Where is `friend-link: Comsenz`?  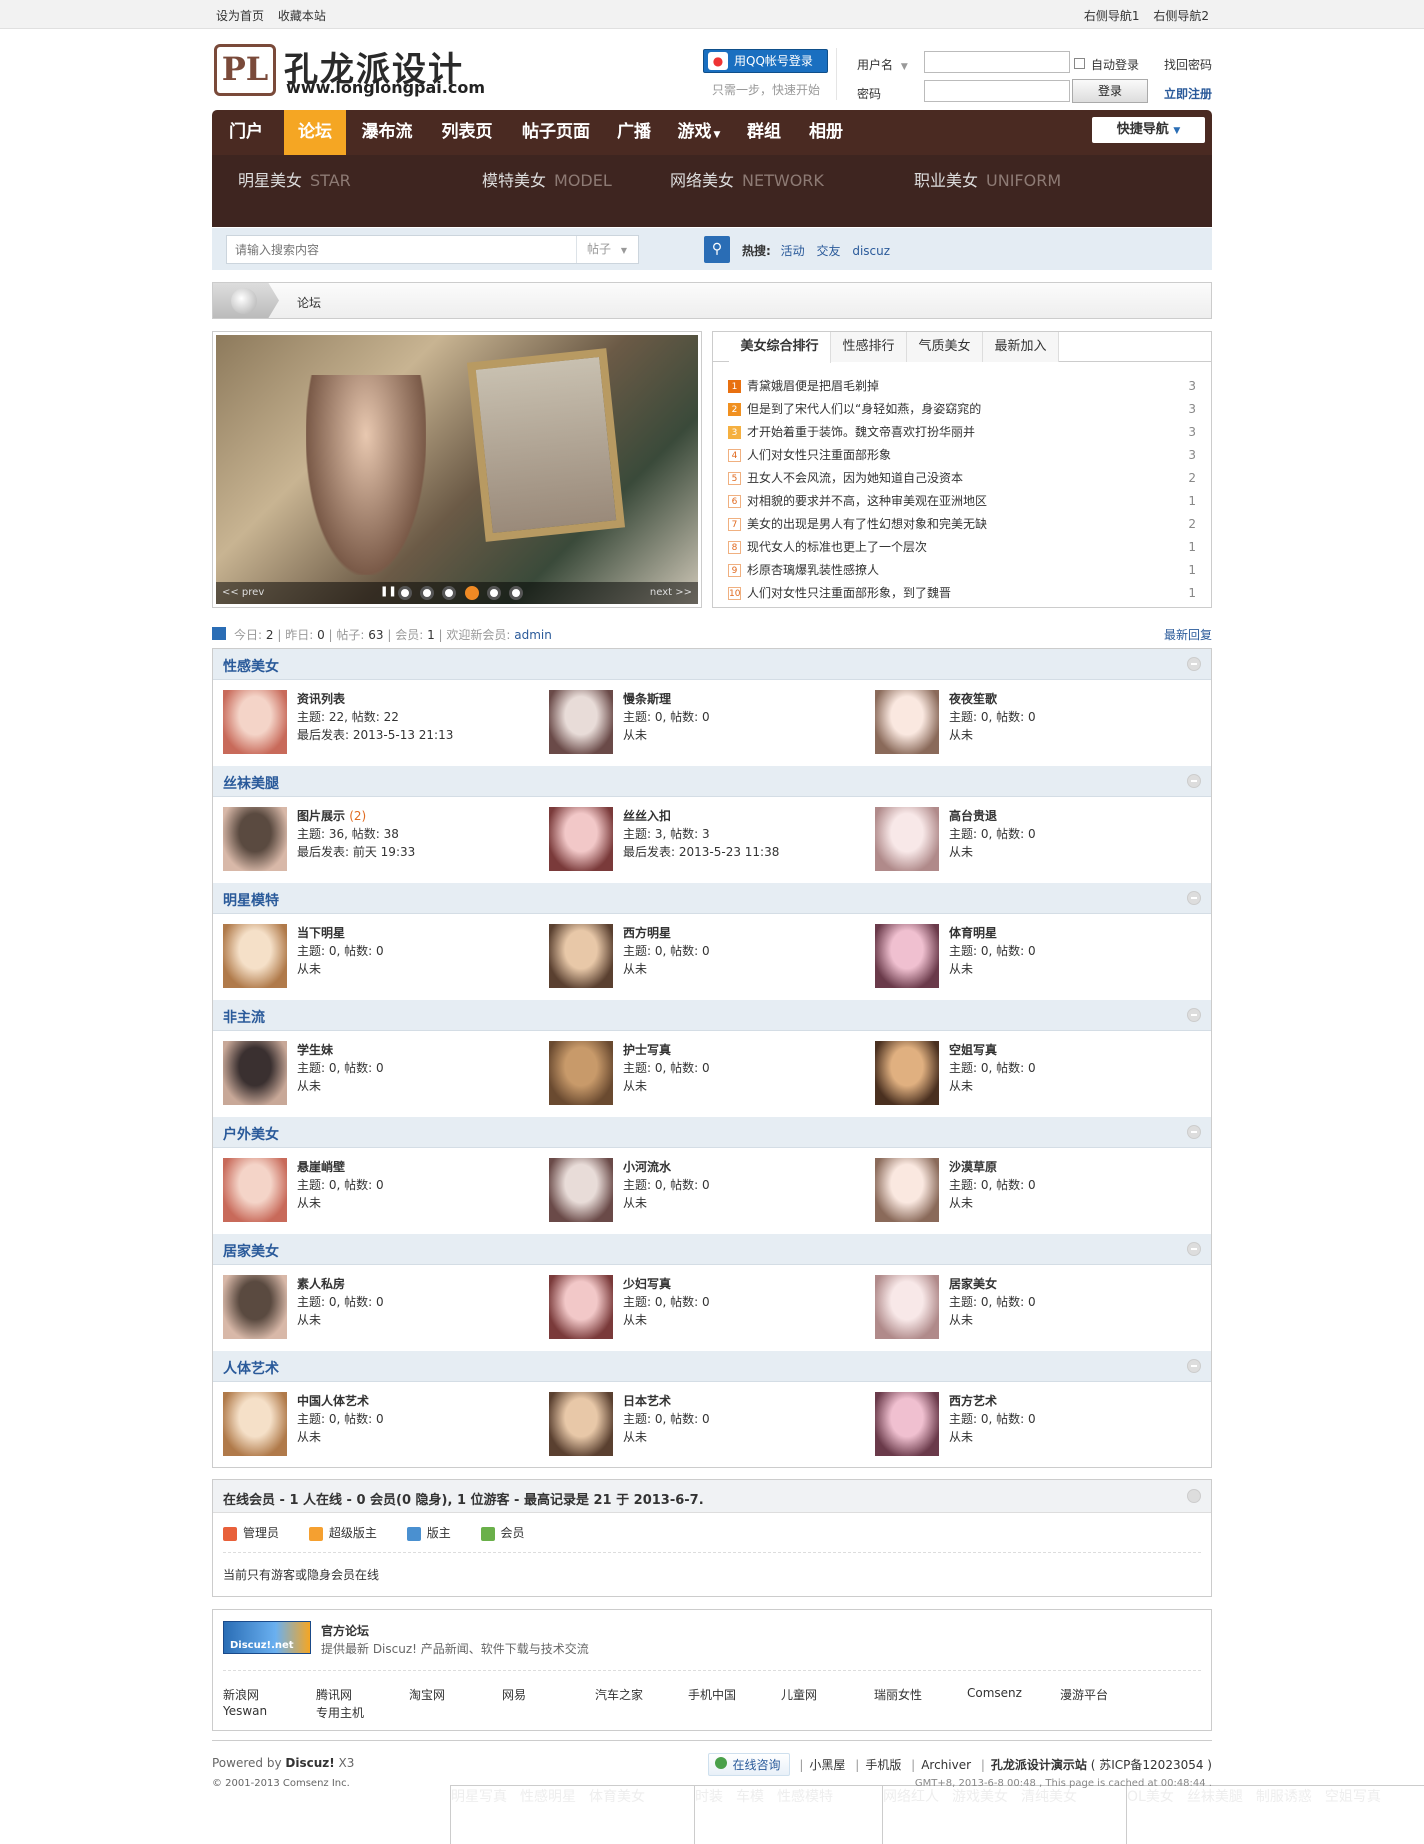 friend-link: Comsenz is located at coordinates (994, 1693).